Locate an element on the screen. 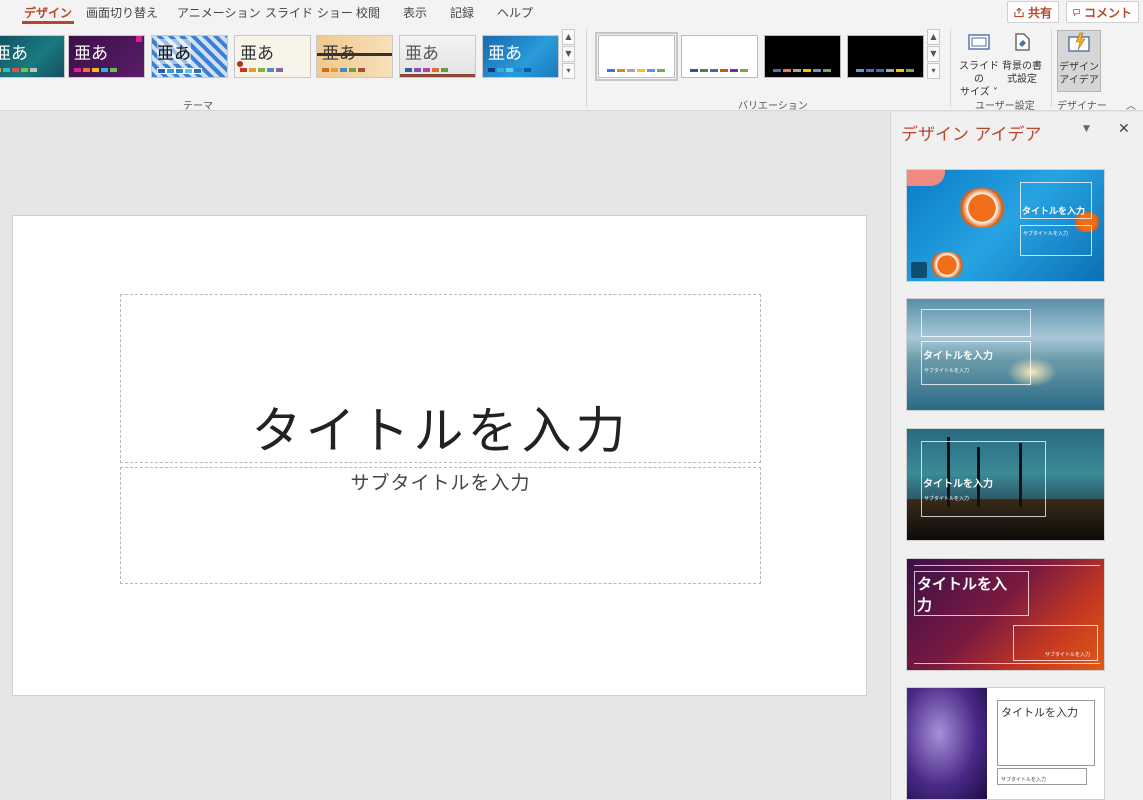  slide-size-button: スライドの サイズ ˅ is located at coordinates (979, 64).